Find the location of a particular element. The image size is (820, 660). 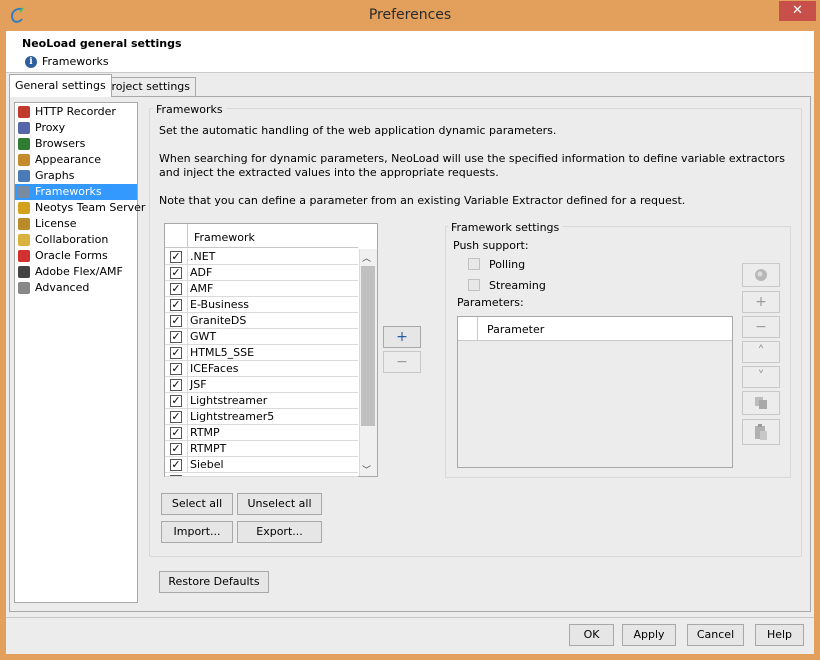

move-down-button: ˅ is located at coordinates (761, 377).